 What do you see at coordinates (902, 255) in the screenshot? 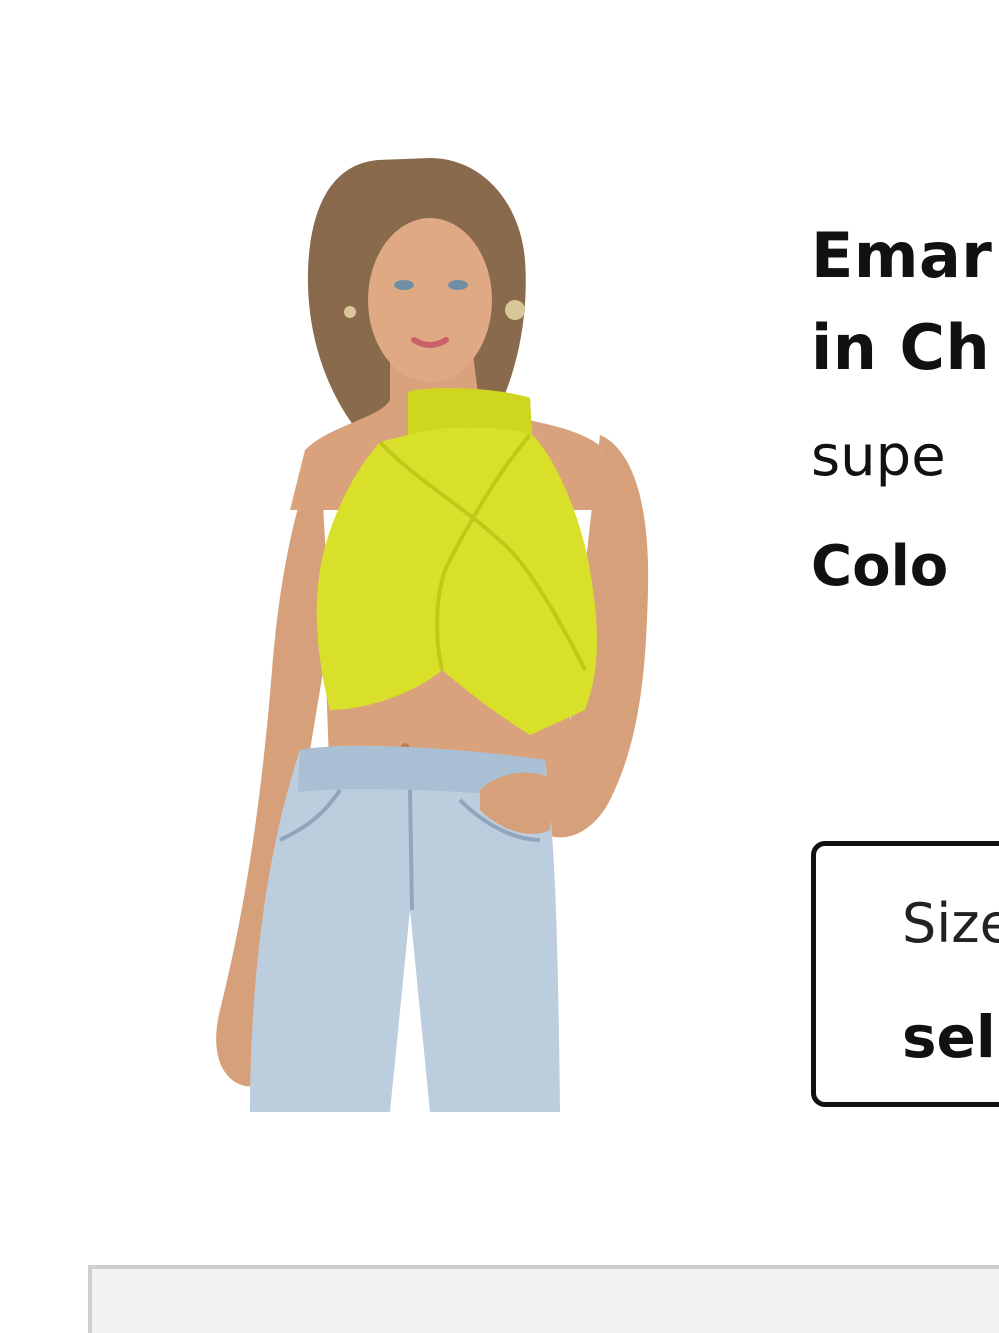
I see `product-title-line1: Emar` at bounding box center [902, 255].